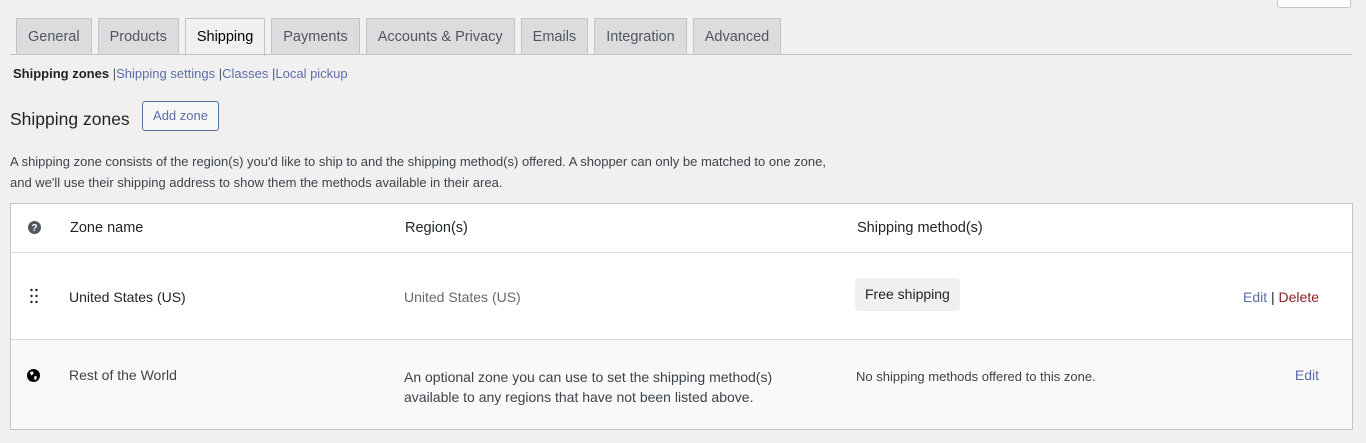 The width and height of the screenshot is (1366, 443). I want to click on page-title: Shipping zones, so click(70, 119).